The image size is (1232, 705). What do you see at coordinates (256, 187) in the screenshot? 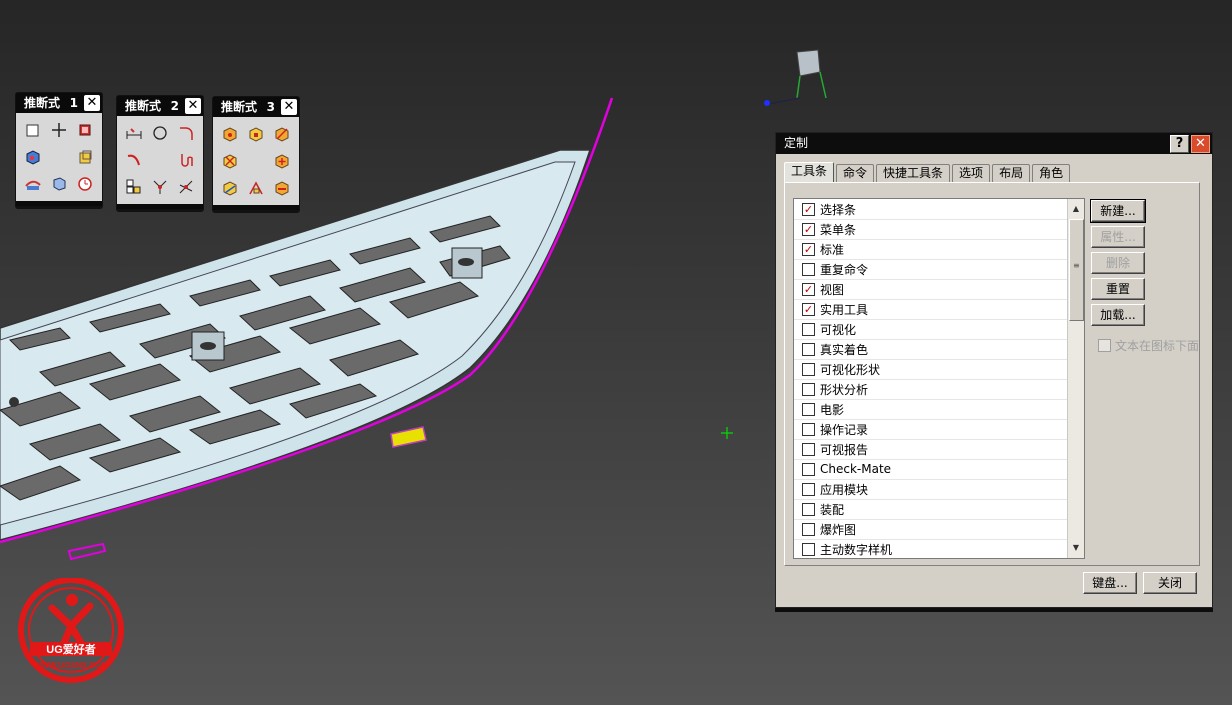
I see `box-g-icon` at bounding box center [256, 187].